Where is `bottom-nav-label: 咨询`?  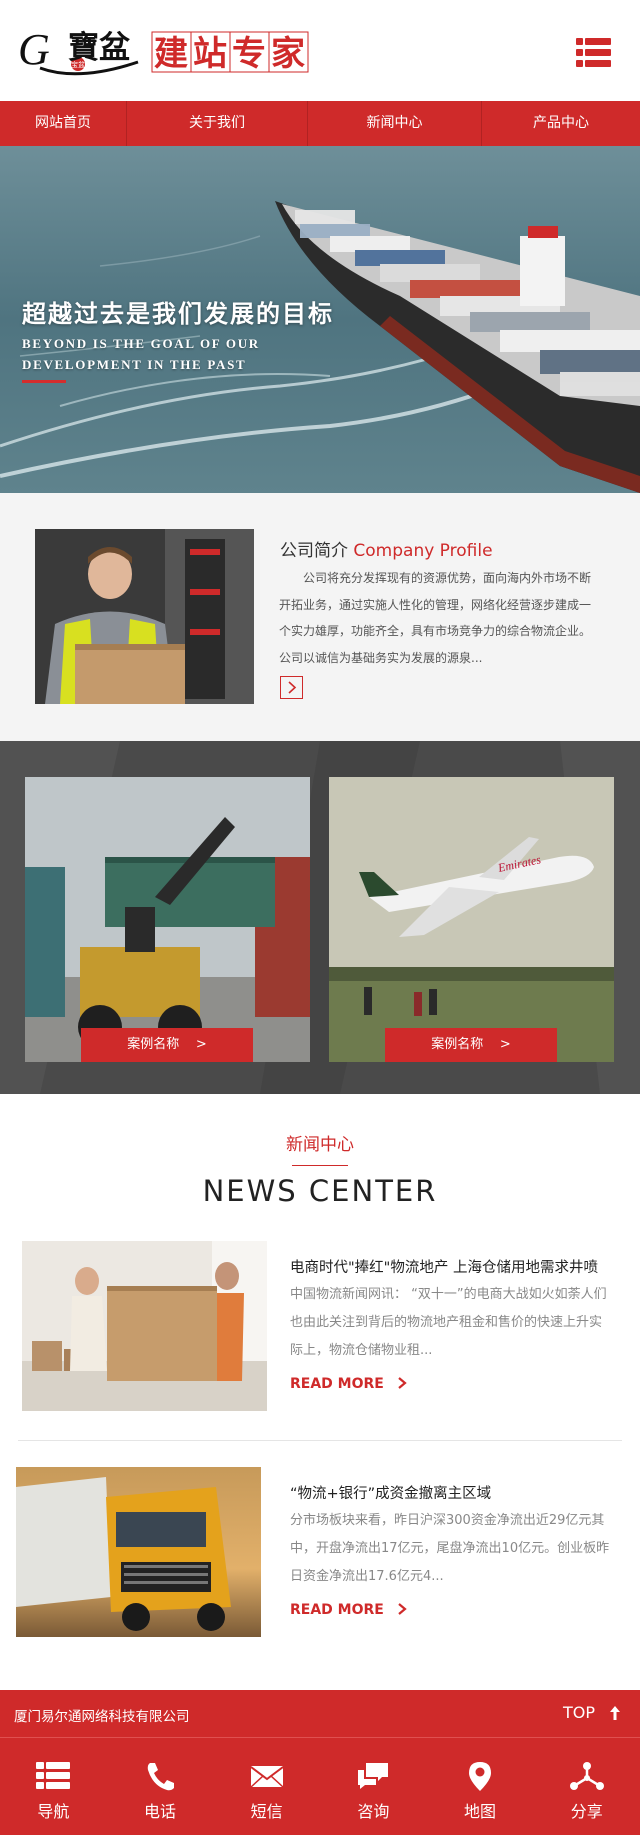
bottom-nav-label: 咨询 is located at coordinates (373, 1811).